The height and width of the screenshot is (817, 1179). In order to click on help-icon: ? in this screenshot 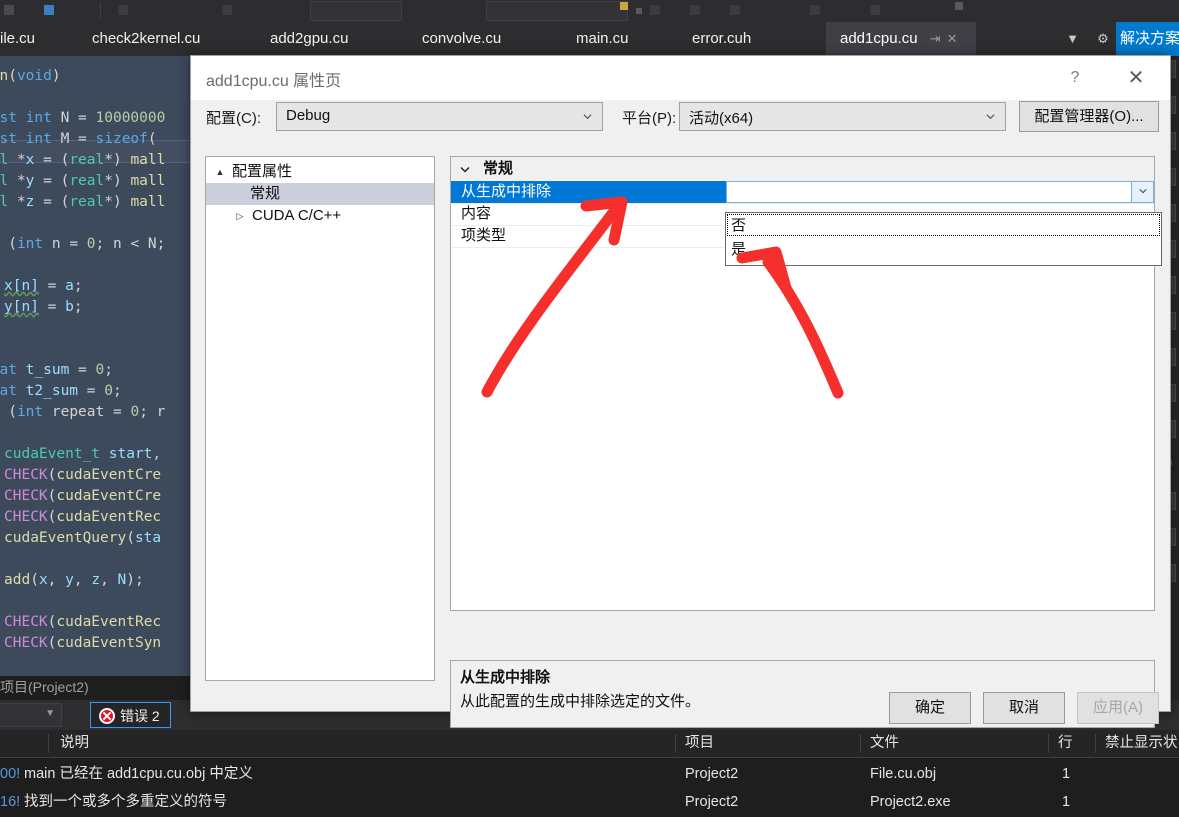, I will do `click(1075, 78)`.